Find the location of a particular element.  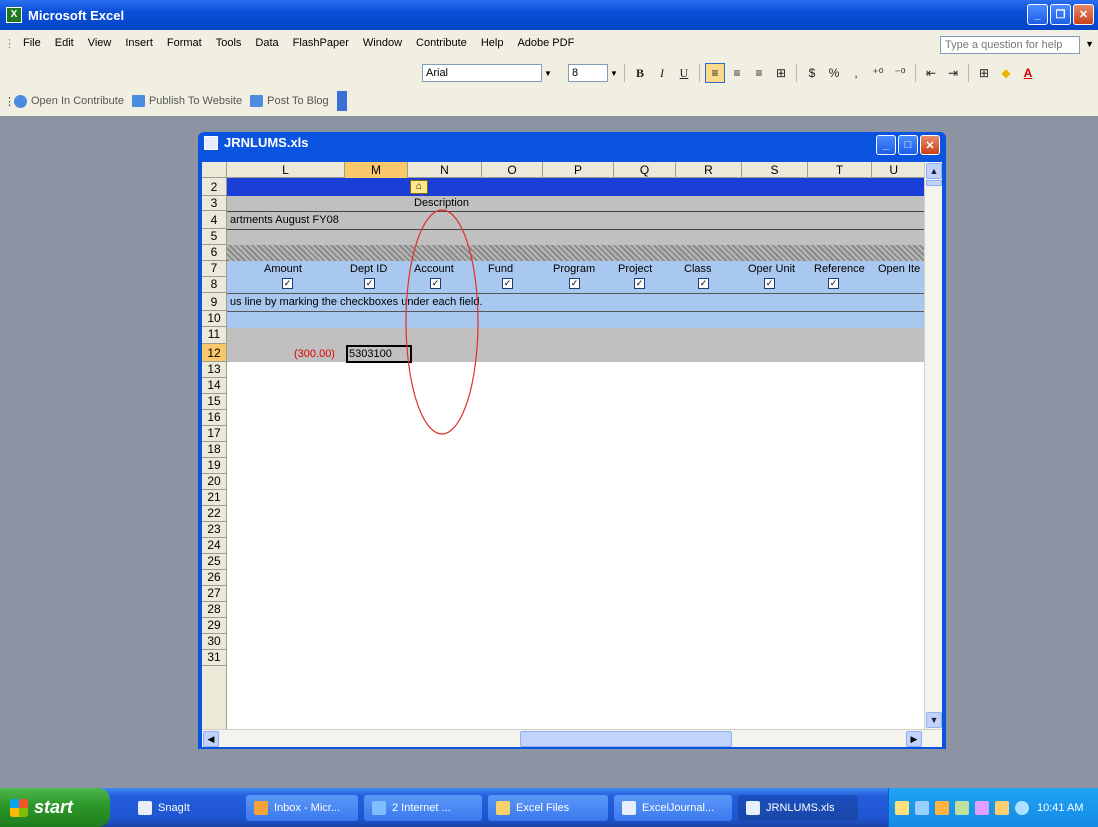

row-header-30: 30 is located at coordinates (214, 642).